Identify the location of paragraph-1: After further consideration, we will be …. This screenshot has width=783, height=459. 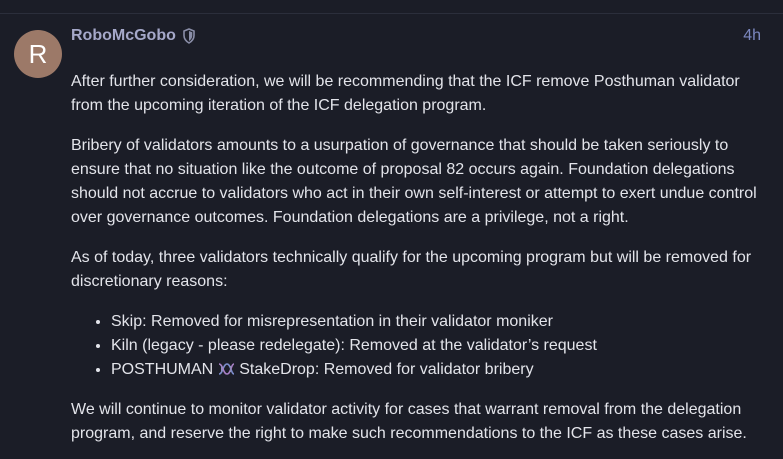
(405, 93).